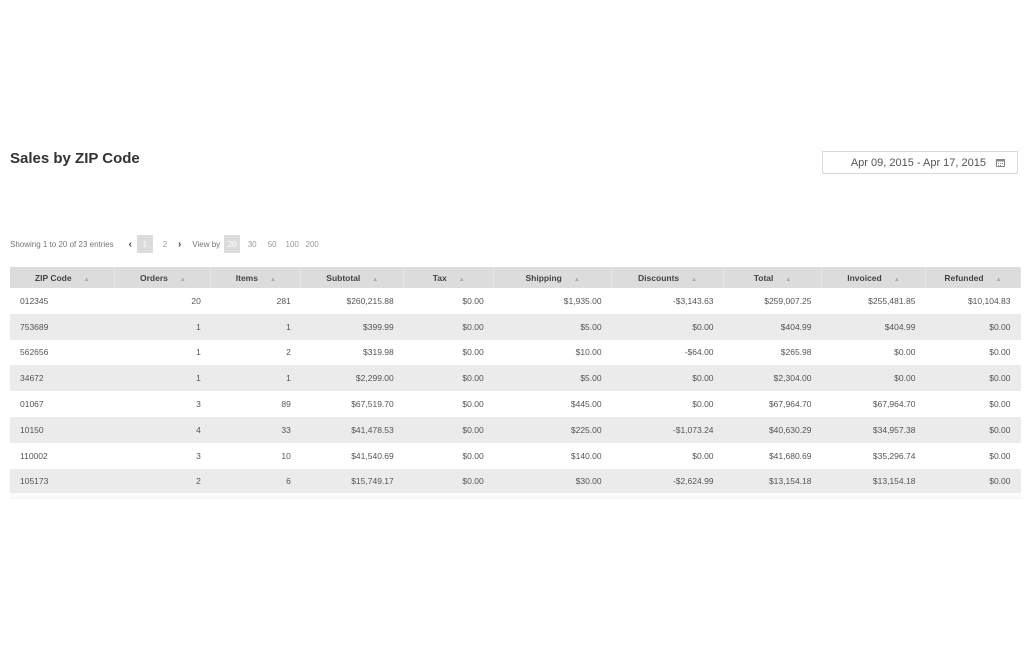 The width and height of the screenshot is (1024, 650). What do you see at coordinates (772, 301) in the screenshot?
I see `cell-total: $259,007.25` at bounding box center [772, 301].